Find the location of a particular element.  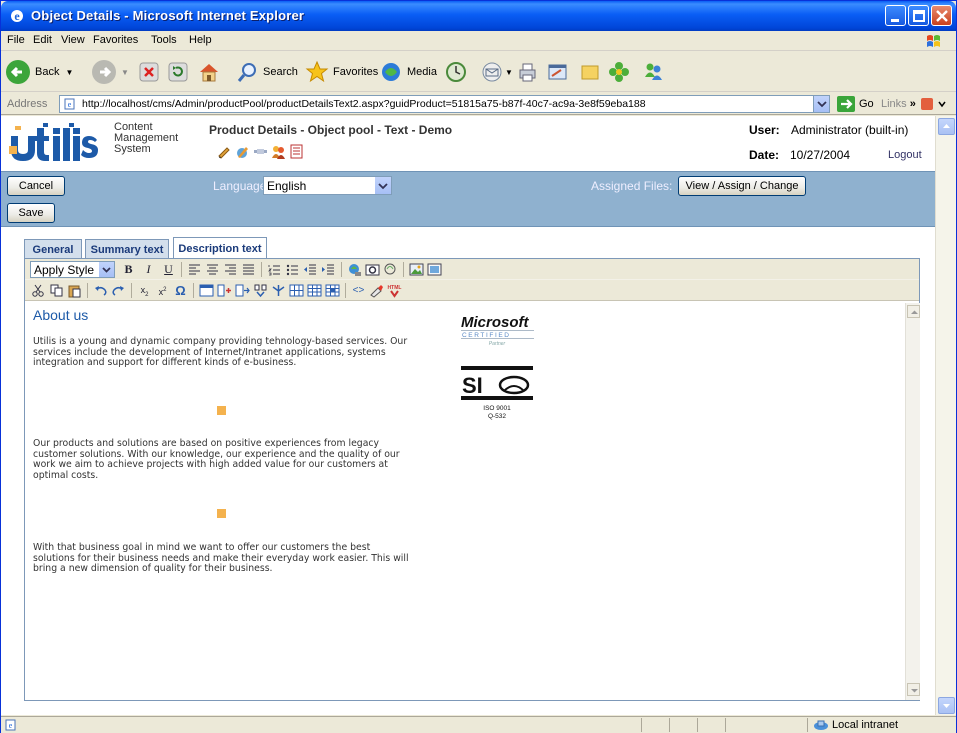

stop-button is located at coordinates (149, 72).